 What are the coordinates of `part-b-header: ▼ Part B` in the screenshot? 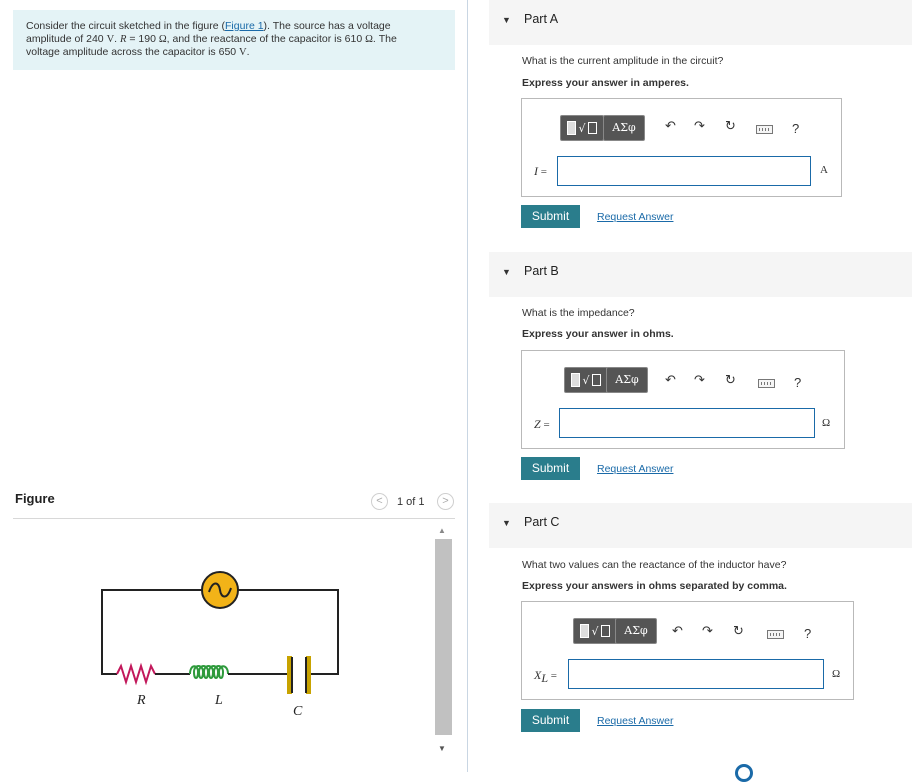 It's located at (700, 274).